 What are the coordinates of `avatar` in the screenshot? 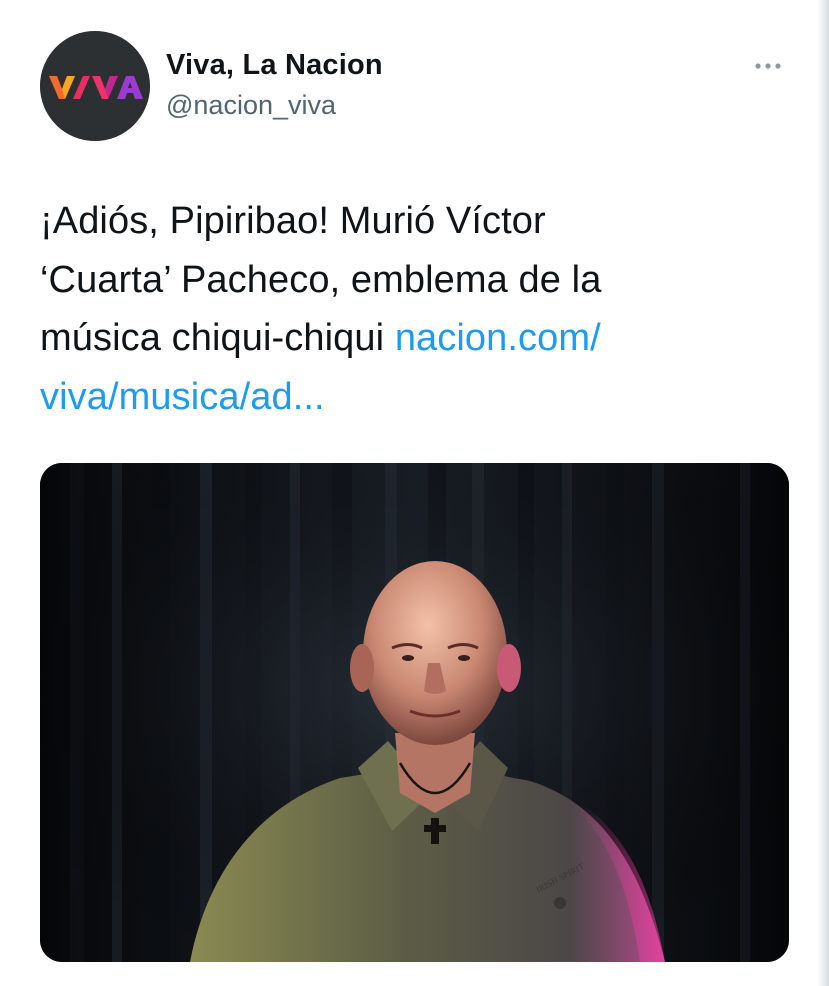 It's located at (95, 86).